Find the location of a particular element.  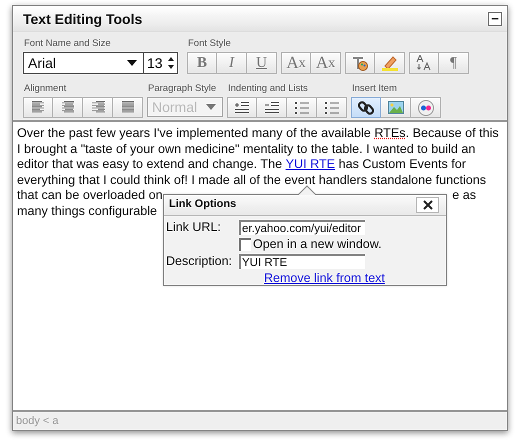

collapse-button: − is located at coordinates (495, 19).